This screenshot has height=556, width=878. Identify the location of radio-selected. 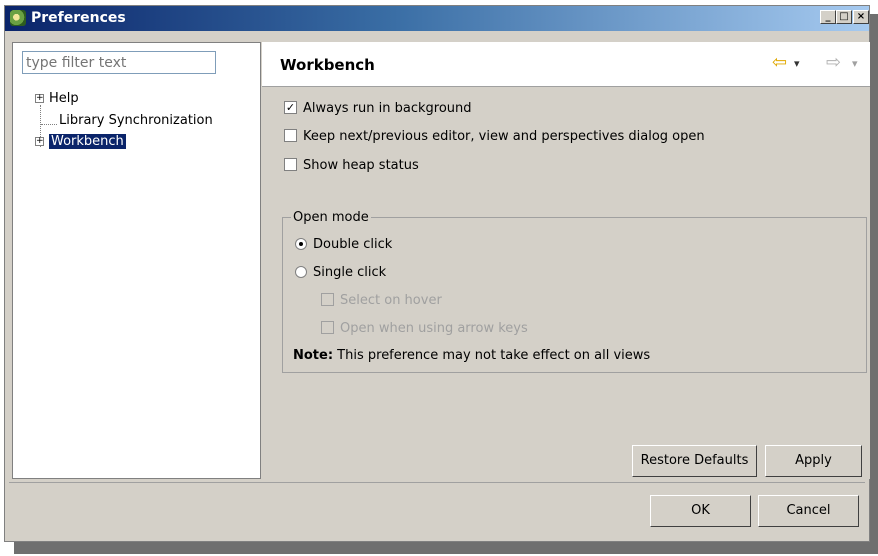
(301, 243).